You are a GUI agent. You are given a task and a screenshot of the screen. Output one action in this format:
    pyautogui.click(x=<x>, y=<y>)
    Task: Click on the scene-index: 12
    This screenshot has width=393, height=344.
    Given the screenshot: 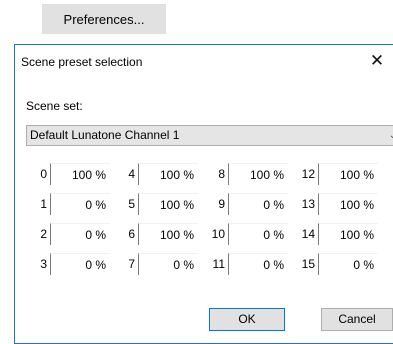 What is the action you would take?
    pyautogui.click(x=308, y=174)
    